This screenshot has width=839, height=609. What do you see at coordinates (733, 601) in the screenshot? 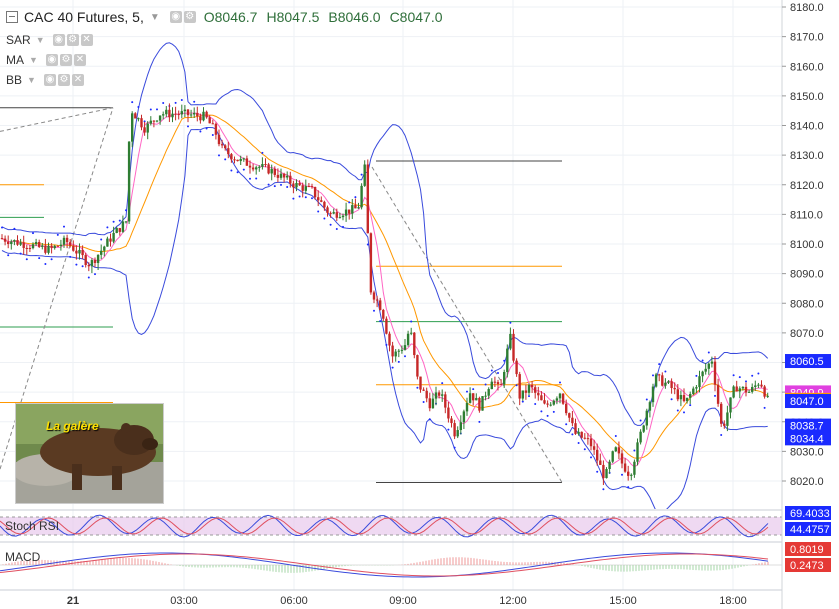
I see `time-tick-label: 18:00` at bounding box center [733, 601].